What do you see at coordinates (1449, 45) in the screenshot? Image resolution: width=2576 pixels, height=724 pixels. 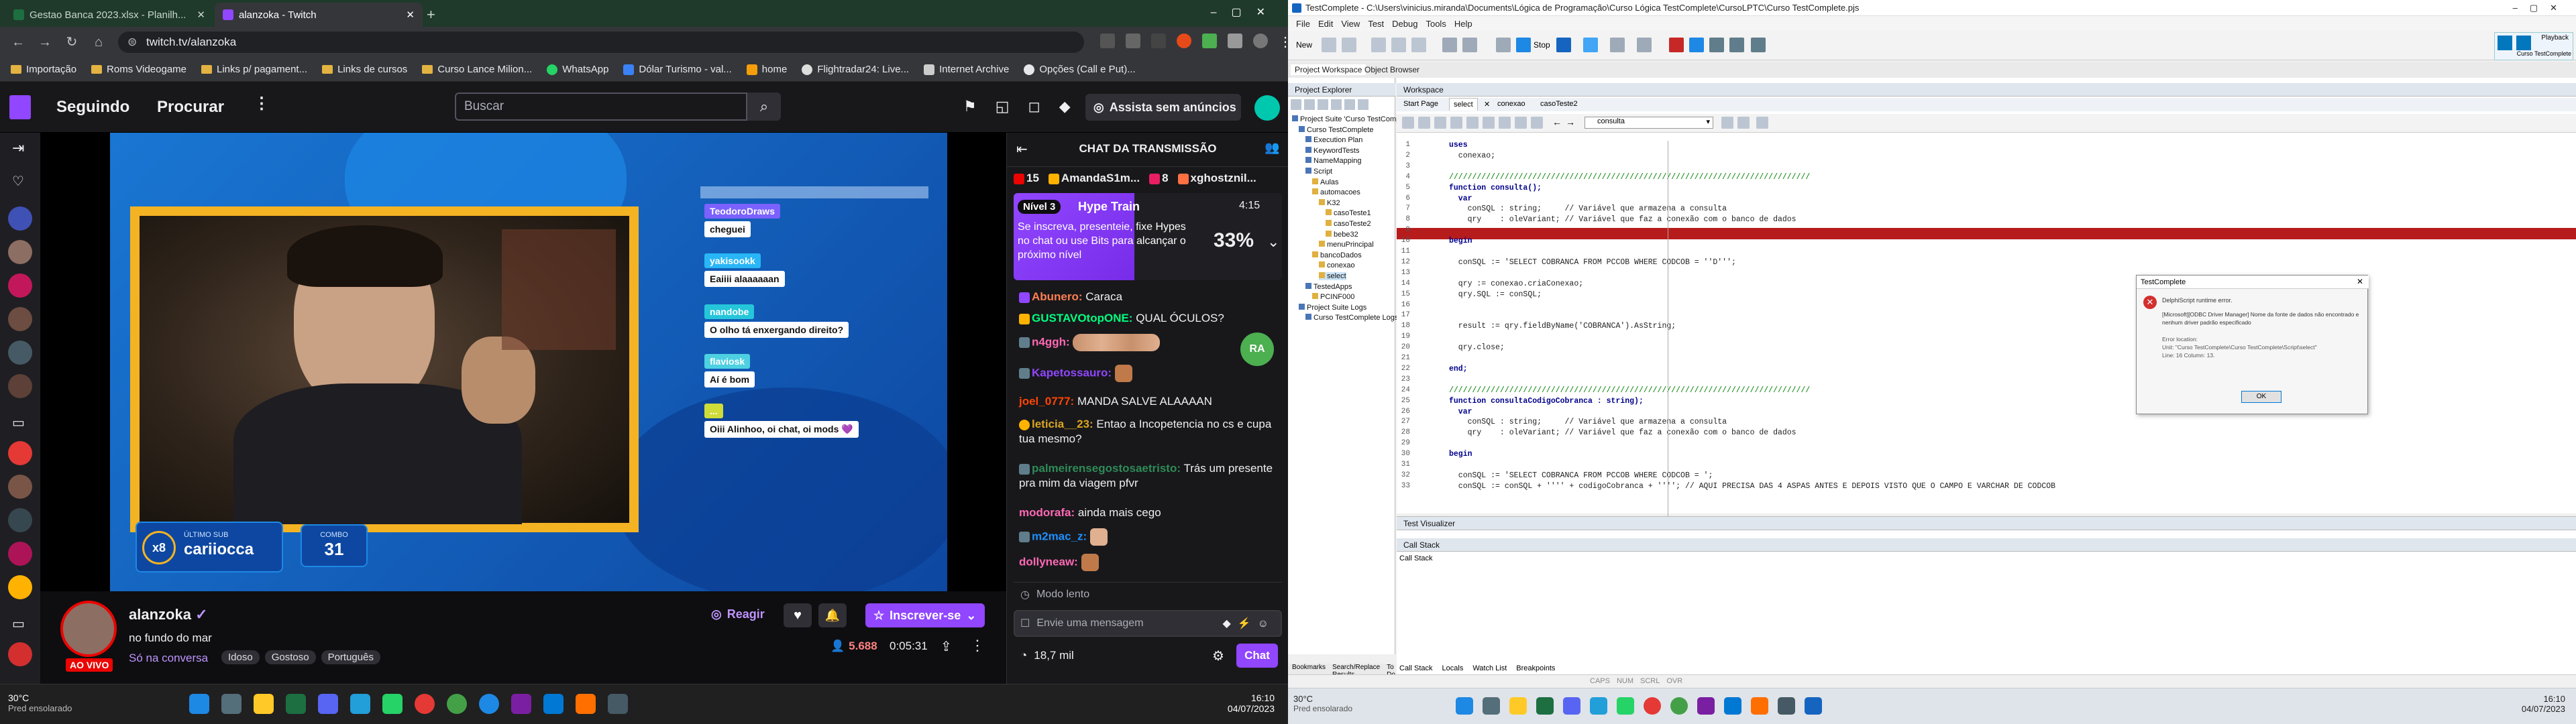 I see `undo-icon` at bounding box center [1449, 45].